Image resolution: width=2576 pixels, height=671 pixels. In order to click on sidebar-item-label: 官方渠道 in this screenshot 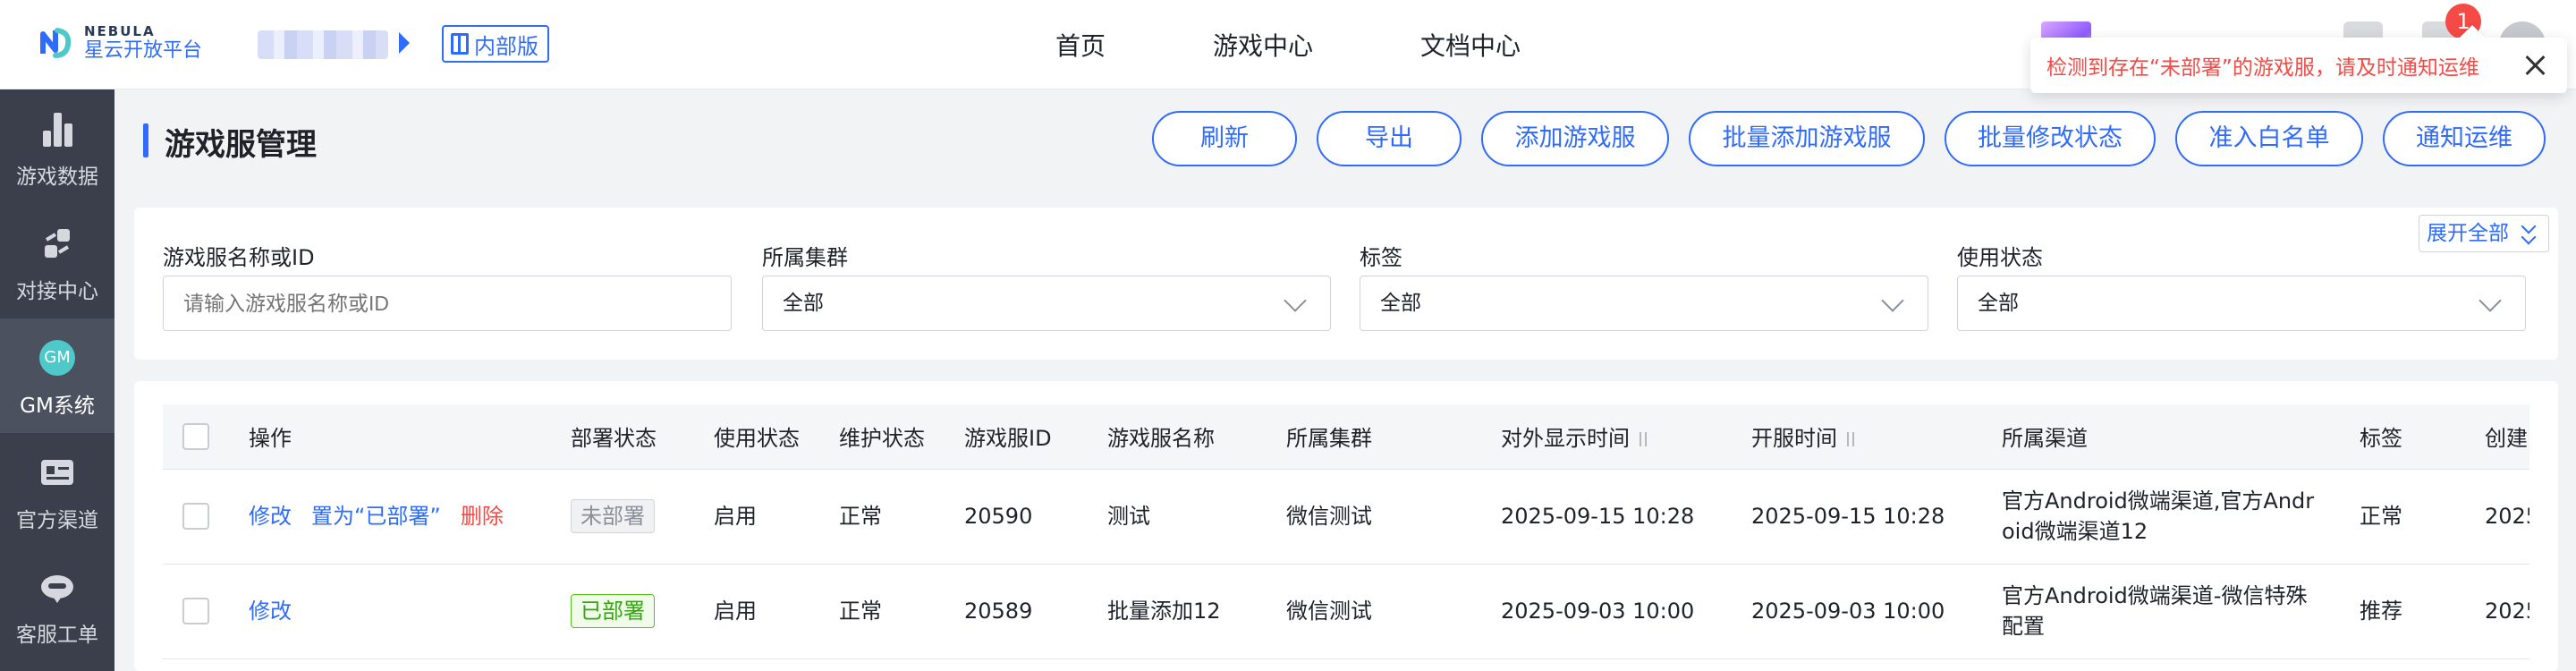, I will do `click(57, 520)`.